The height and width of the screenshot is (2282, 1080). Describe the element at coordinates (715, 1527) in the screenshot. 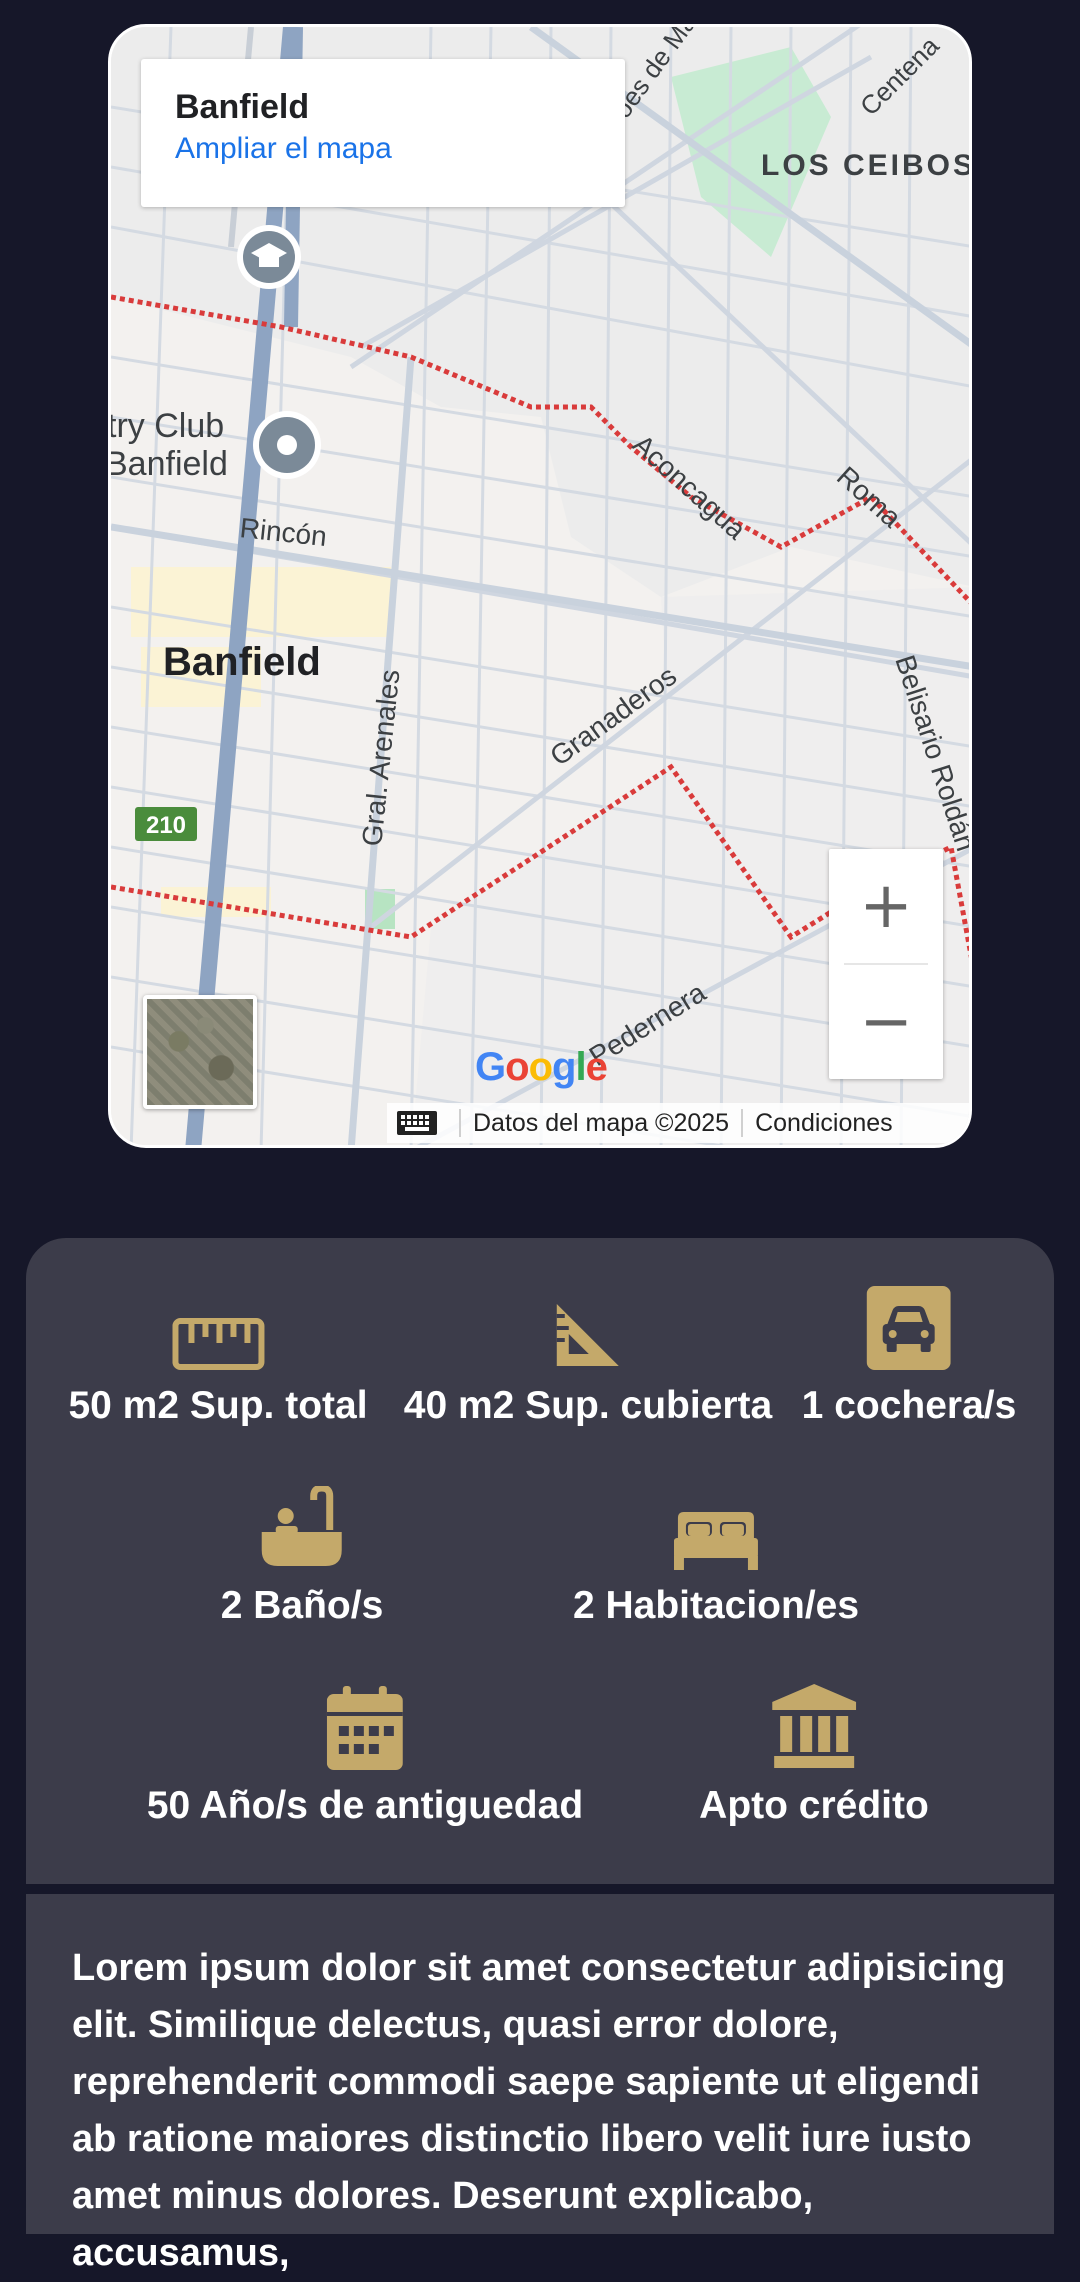

I see `bed-icon` at that location.